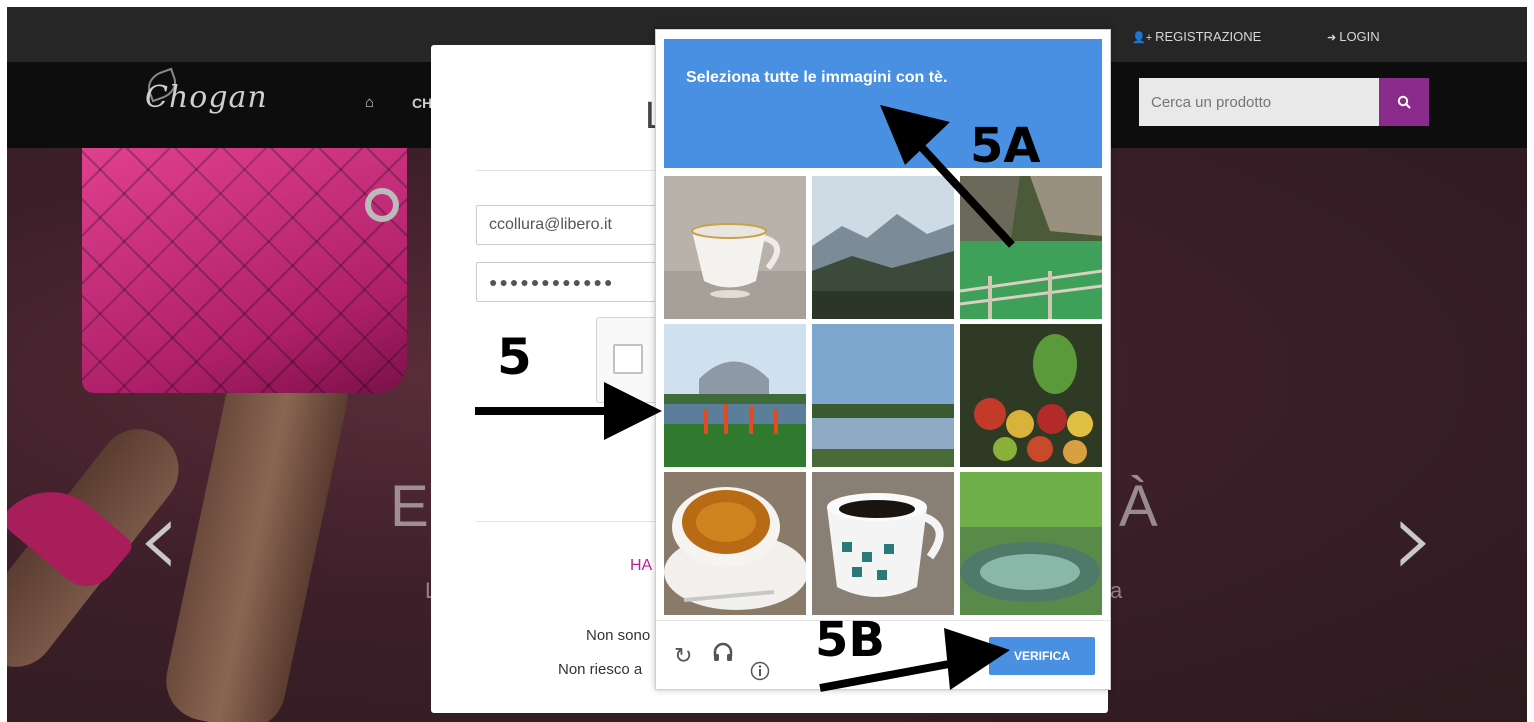 The height and width of the screenshot is (722, 1534). What do you see at coordinates (1005, 146) in the screenshot?
I see `annotation-label-5a: 5A` at bounding box center [1005, 146].